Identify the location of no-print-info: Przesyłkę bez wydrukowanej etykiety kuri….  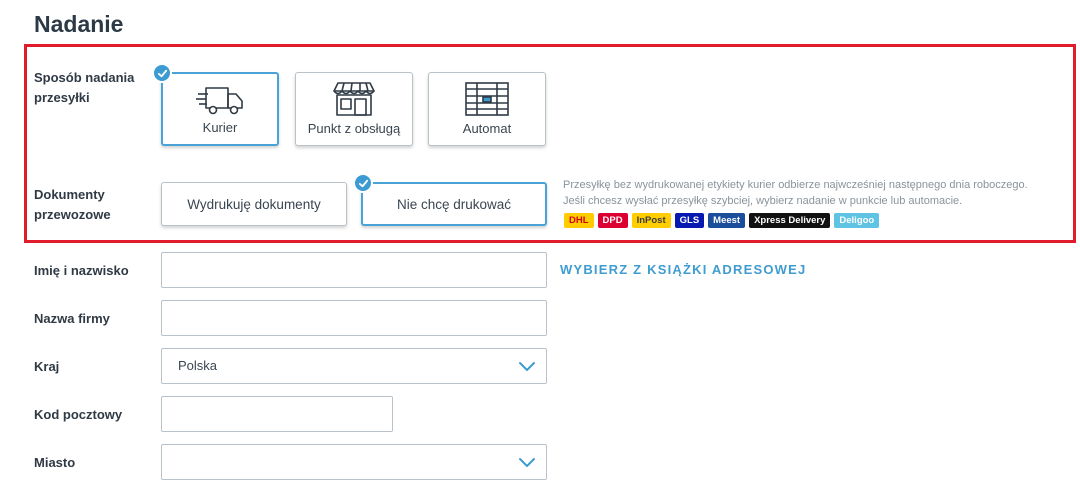
(818, 193).